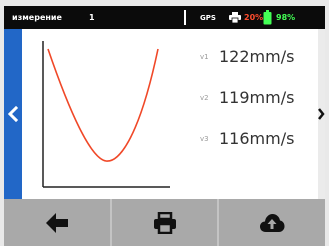  What do you see at coordinates (208, 18) in the screenshot?
I see `gps-indicator: GPS` at bounding box center [208, 18].